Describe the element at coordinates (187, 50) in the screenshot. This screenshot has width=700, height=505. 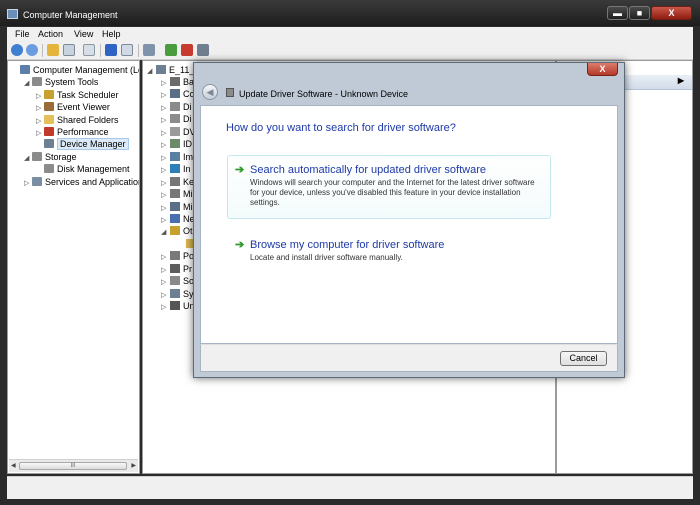
I see `uninstall-device-icon` at that location.